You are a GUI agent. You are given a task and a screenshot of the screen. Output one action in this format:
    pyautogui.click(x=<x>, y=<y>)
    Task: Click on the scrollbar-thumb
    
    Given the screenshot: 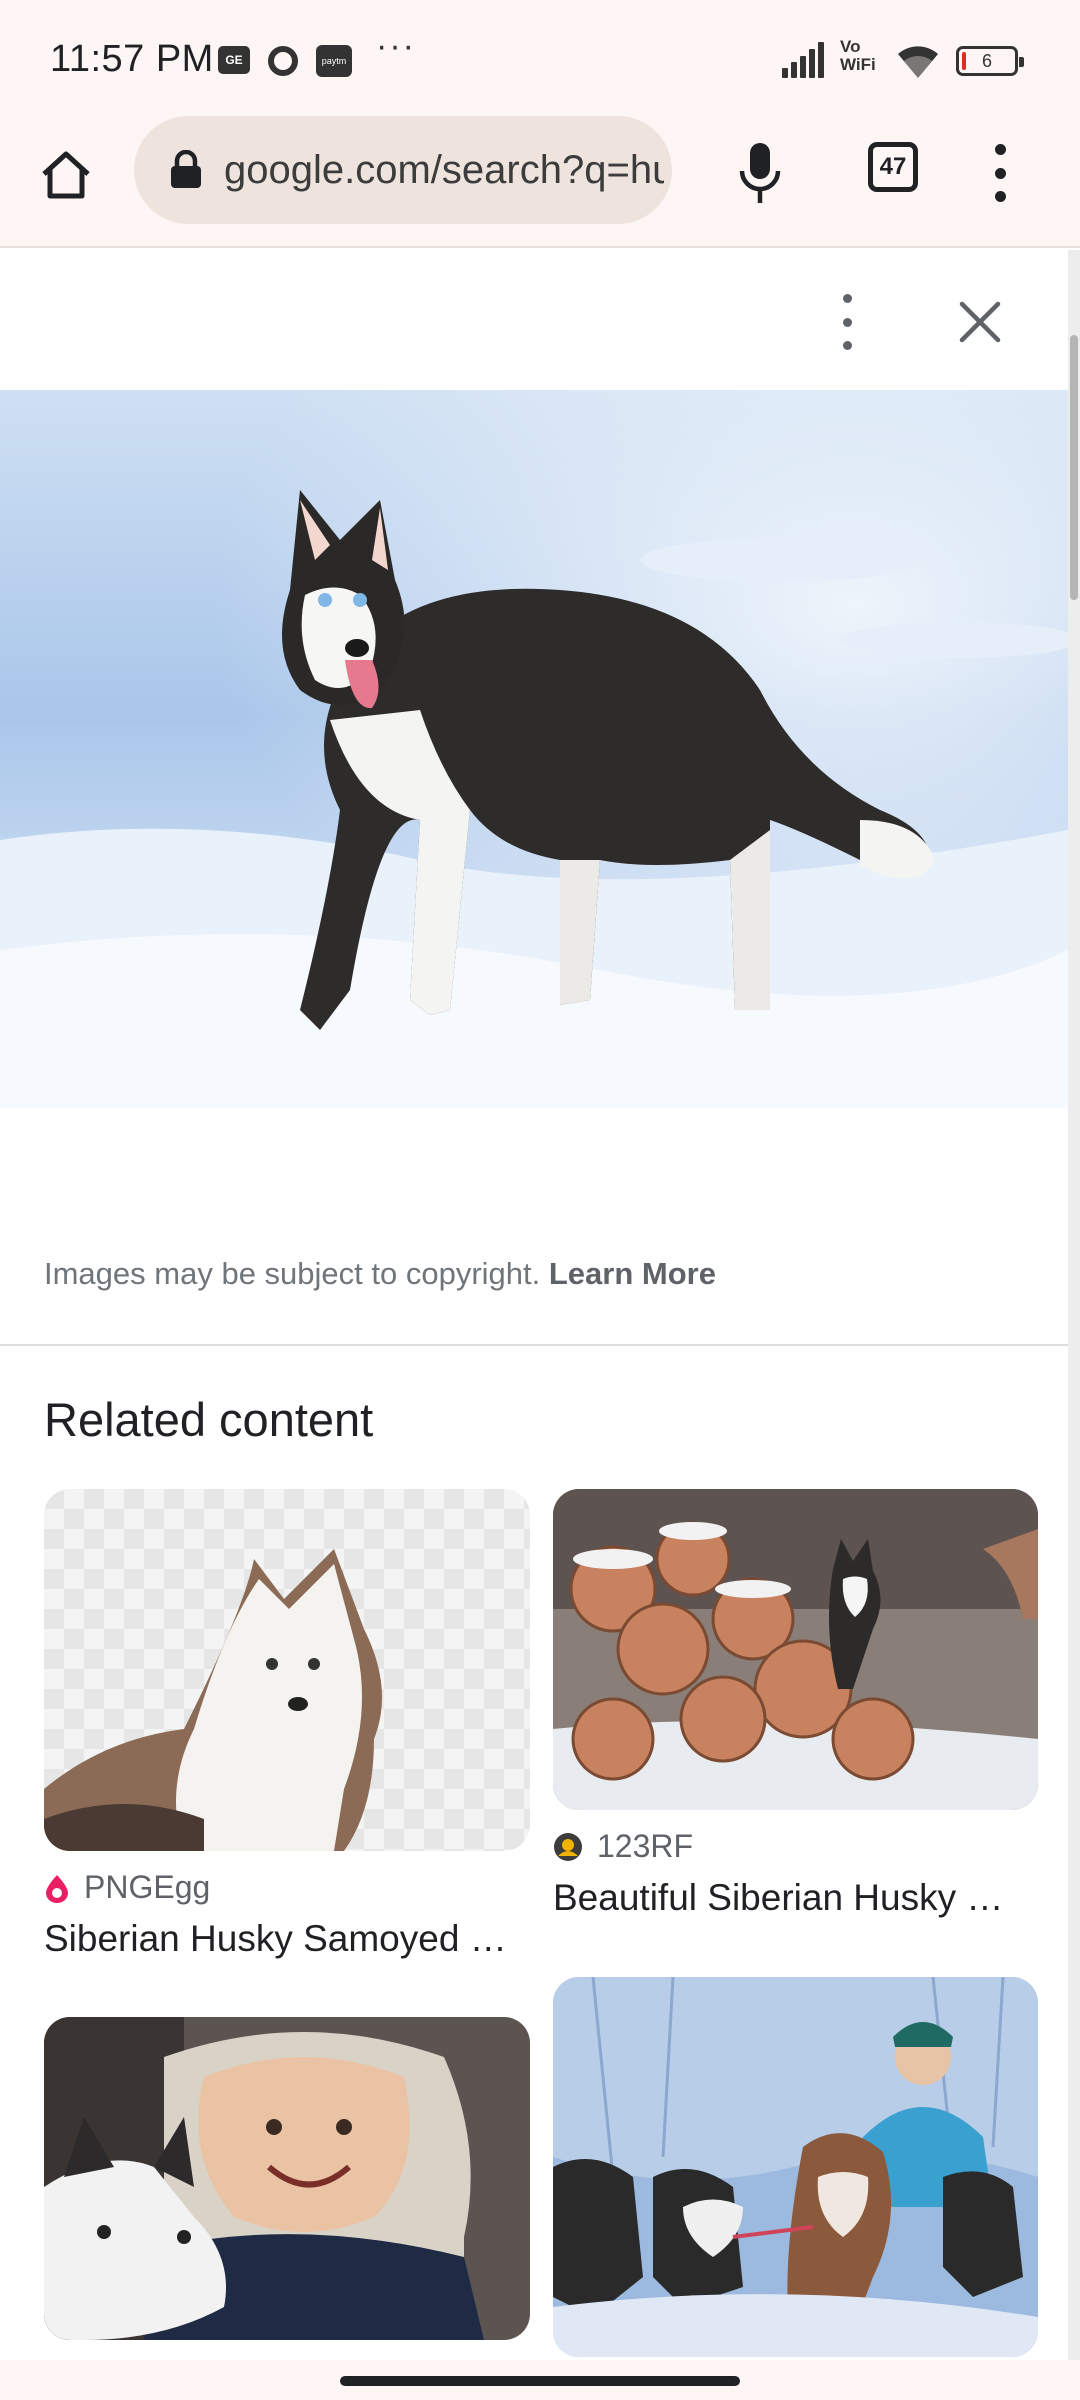 What is the action you would take?
    pyautogui.click(x=1074, y=467)
    